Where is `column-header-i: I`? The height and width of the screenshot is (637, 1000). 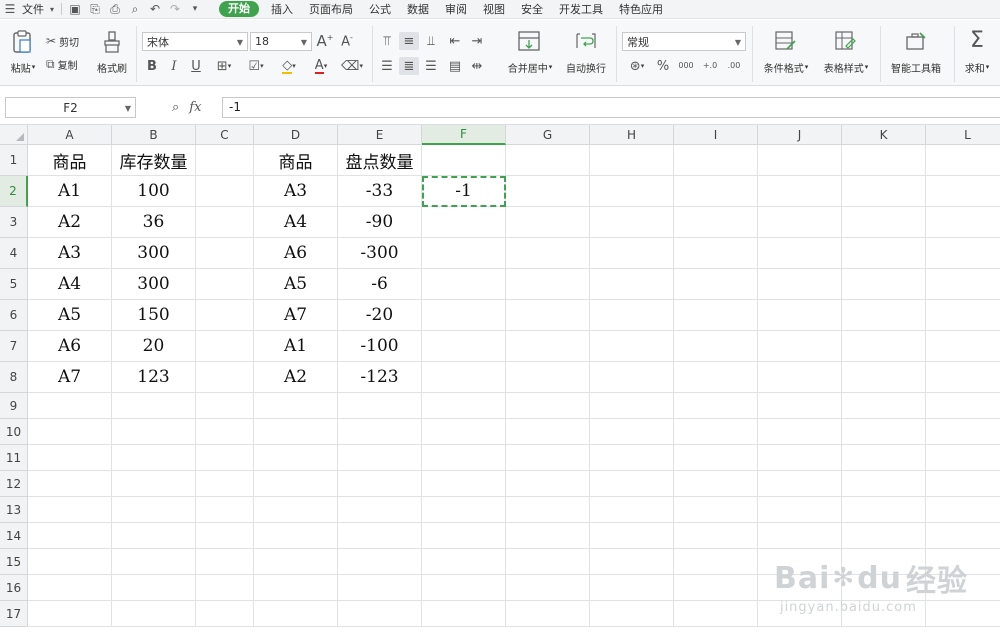
column-header-i: I is located at coordinates (716, 135).